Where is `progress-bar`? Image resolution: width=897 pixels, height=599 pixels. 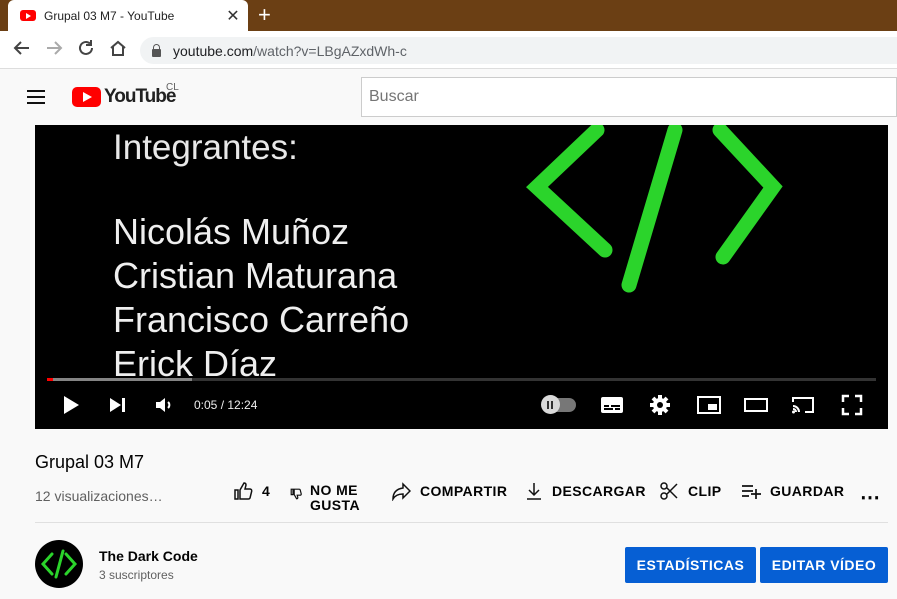
progress-bar is located at coordinates (461, 379).